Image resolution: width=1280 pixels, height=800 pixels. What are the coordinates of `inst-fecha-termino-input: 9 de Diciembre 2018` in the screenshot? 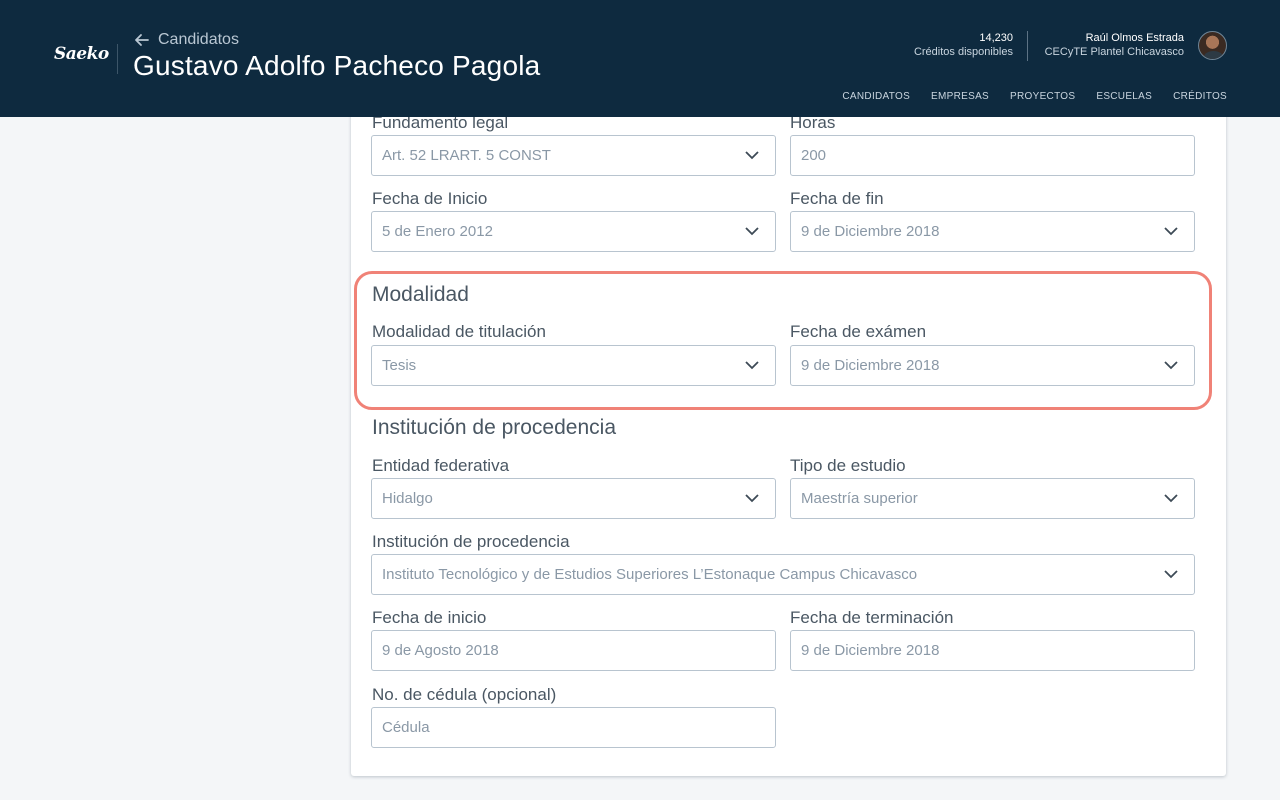 It's located at (992, 650).